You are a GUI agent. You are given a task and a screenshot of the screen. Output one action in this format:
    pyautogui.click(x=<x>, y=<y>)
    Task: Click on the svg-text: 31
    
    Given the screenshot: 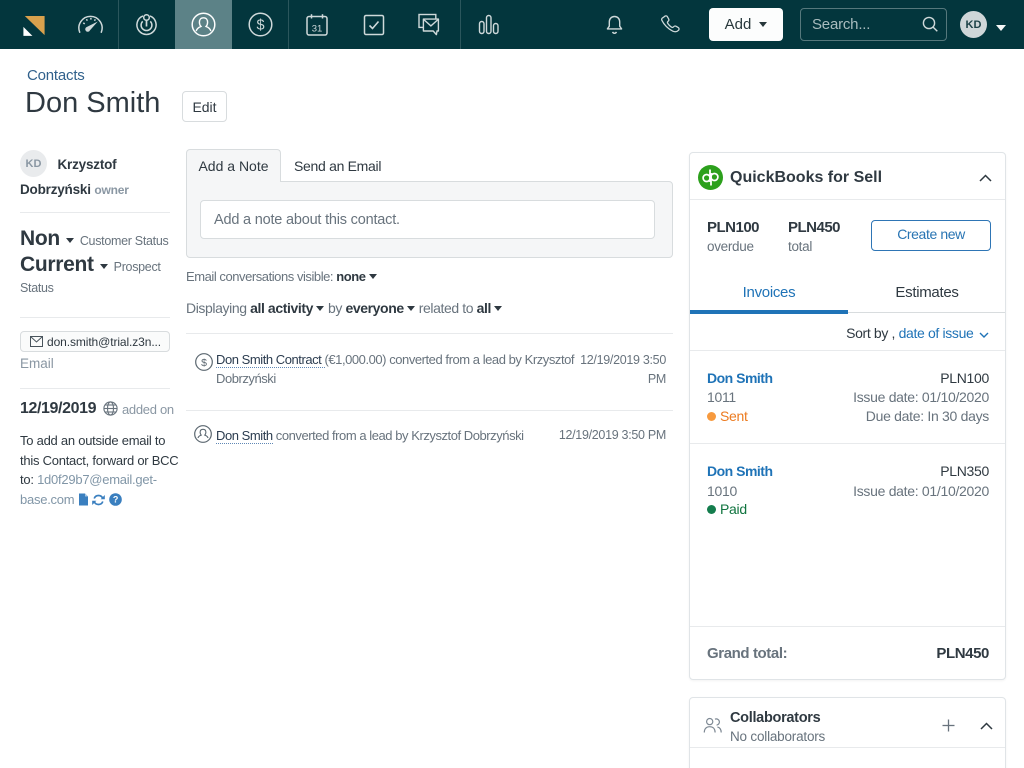 What is the action you would take?
    pyautogui.click(x=316, y=28)
    